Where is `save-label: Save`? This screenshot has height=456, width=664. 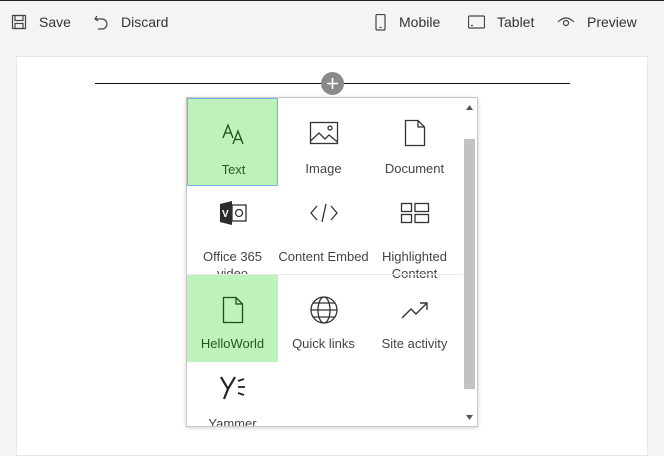 save-label: Save is located at coordinates (55, 22).